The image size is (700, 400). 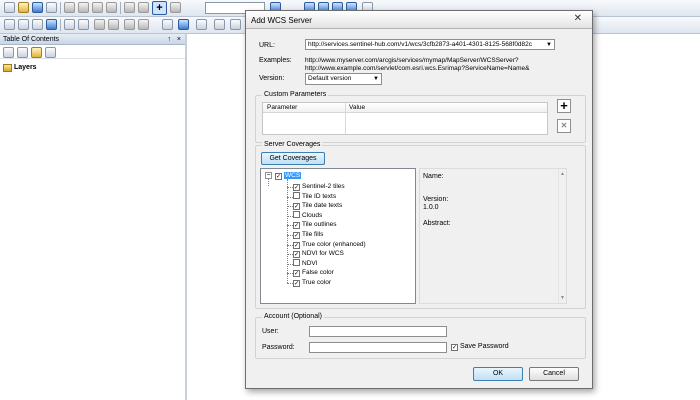 I want to click on info-version-value: 1.0.0, so click(x=431, y=207).